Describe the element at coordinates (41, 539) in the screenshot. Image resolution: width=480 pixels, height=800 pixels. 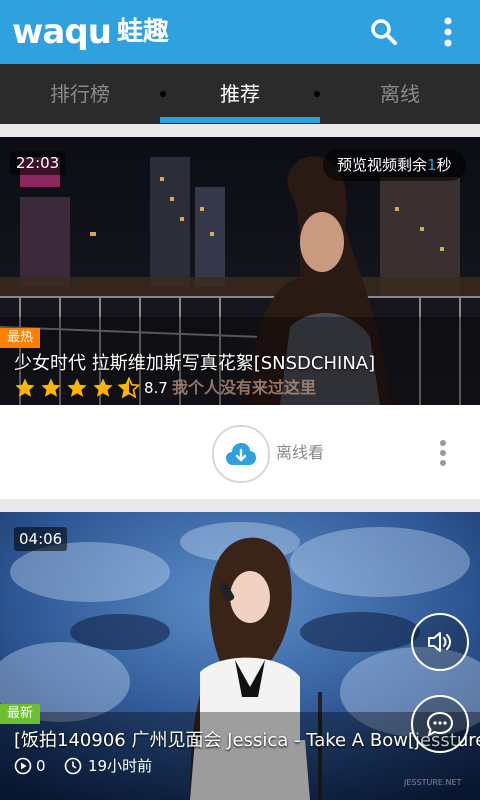
I see `duration-label: 04:06` at that location.